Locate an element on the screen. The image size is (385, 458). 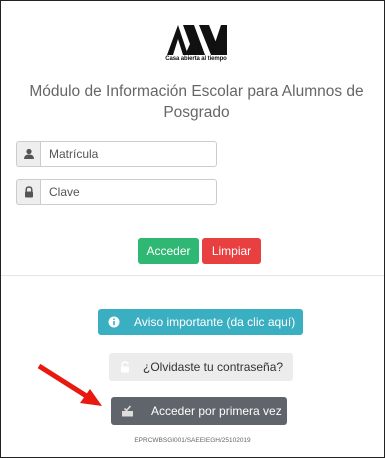
matricula-group is located at coordinates (116, 154).